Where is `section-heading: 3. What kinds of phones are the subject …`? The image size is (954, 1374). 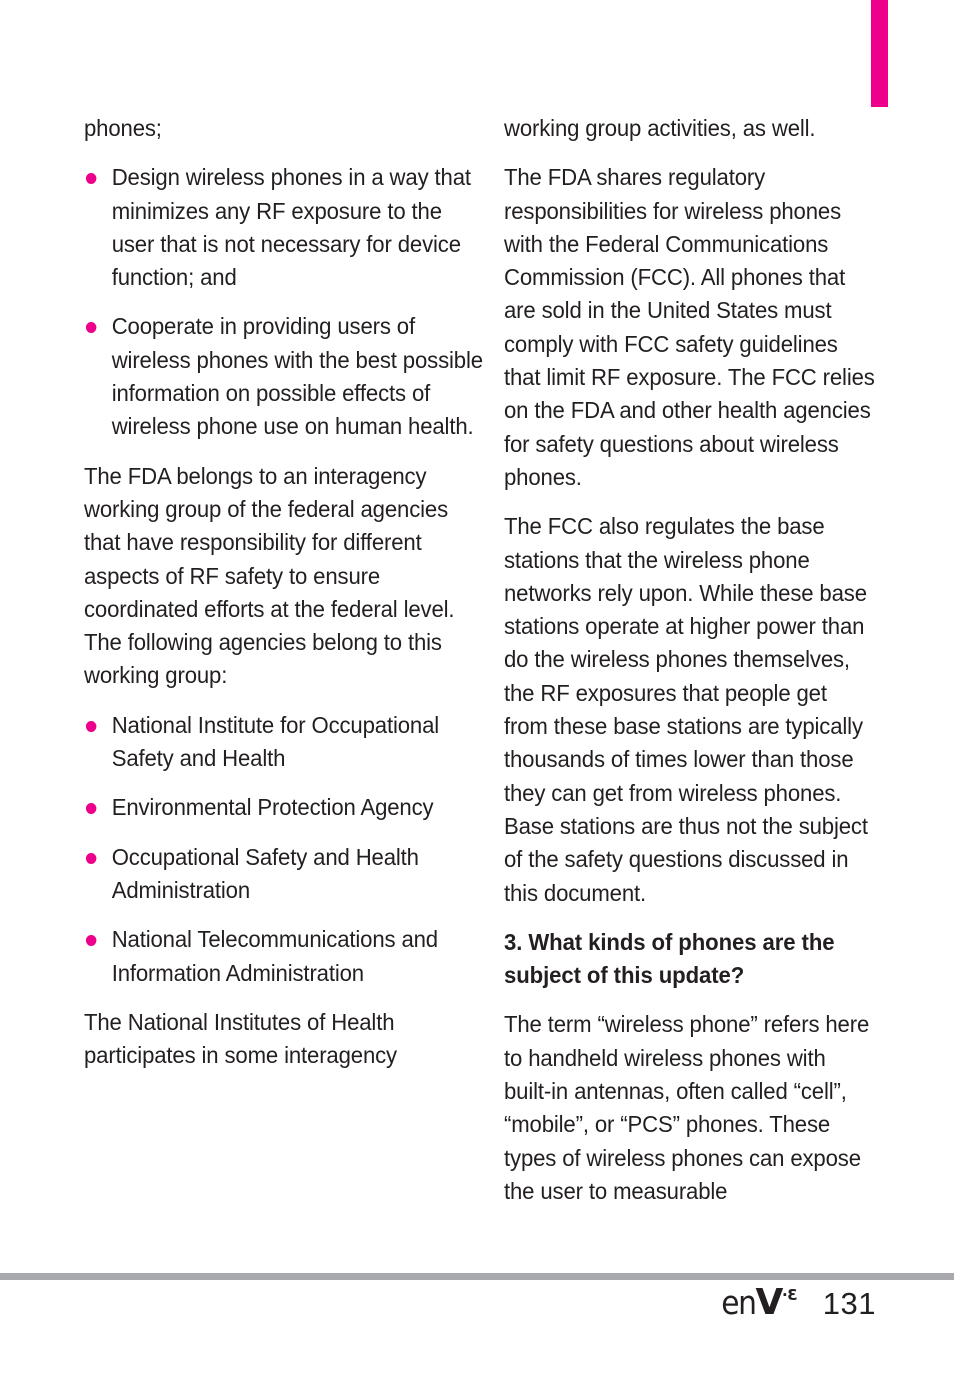
section-heading: 3. What kinds of phones are the subject … is located at coordinates (669, 958).